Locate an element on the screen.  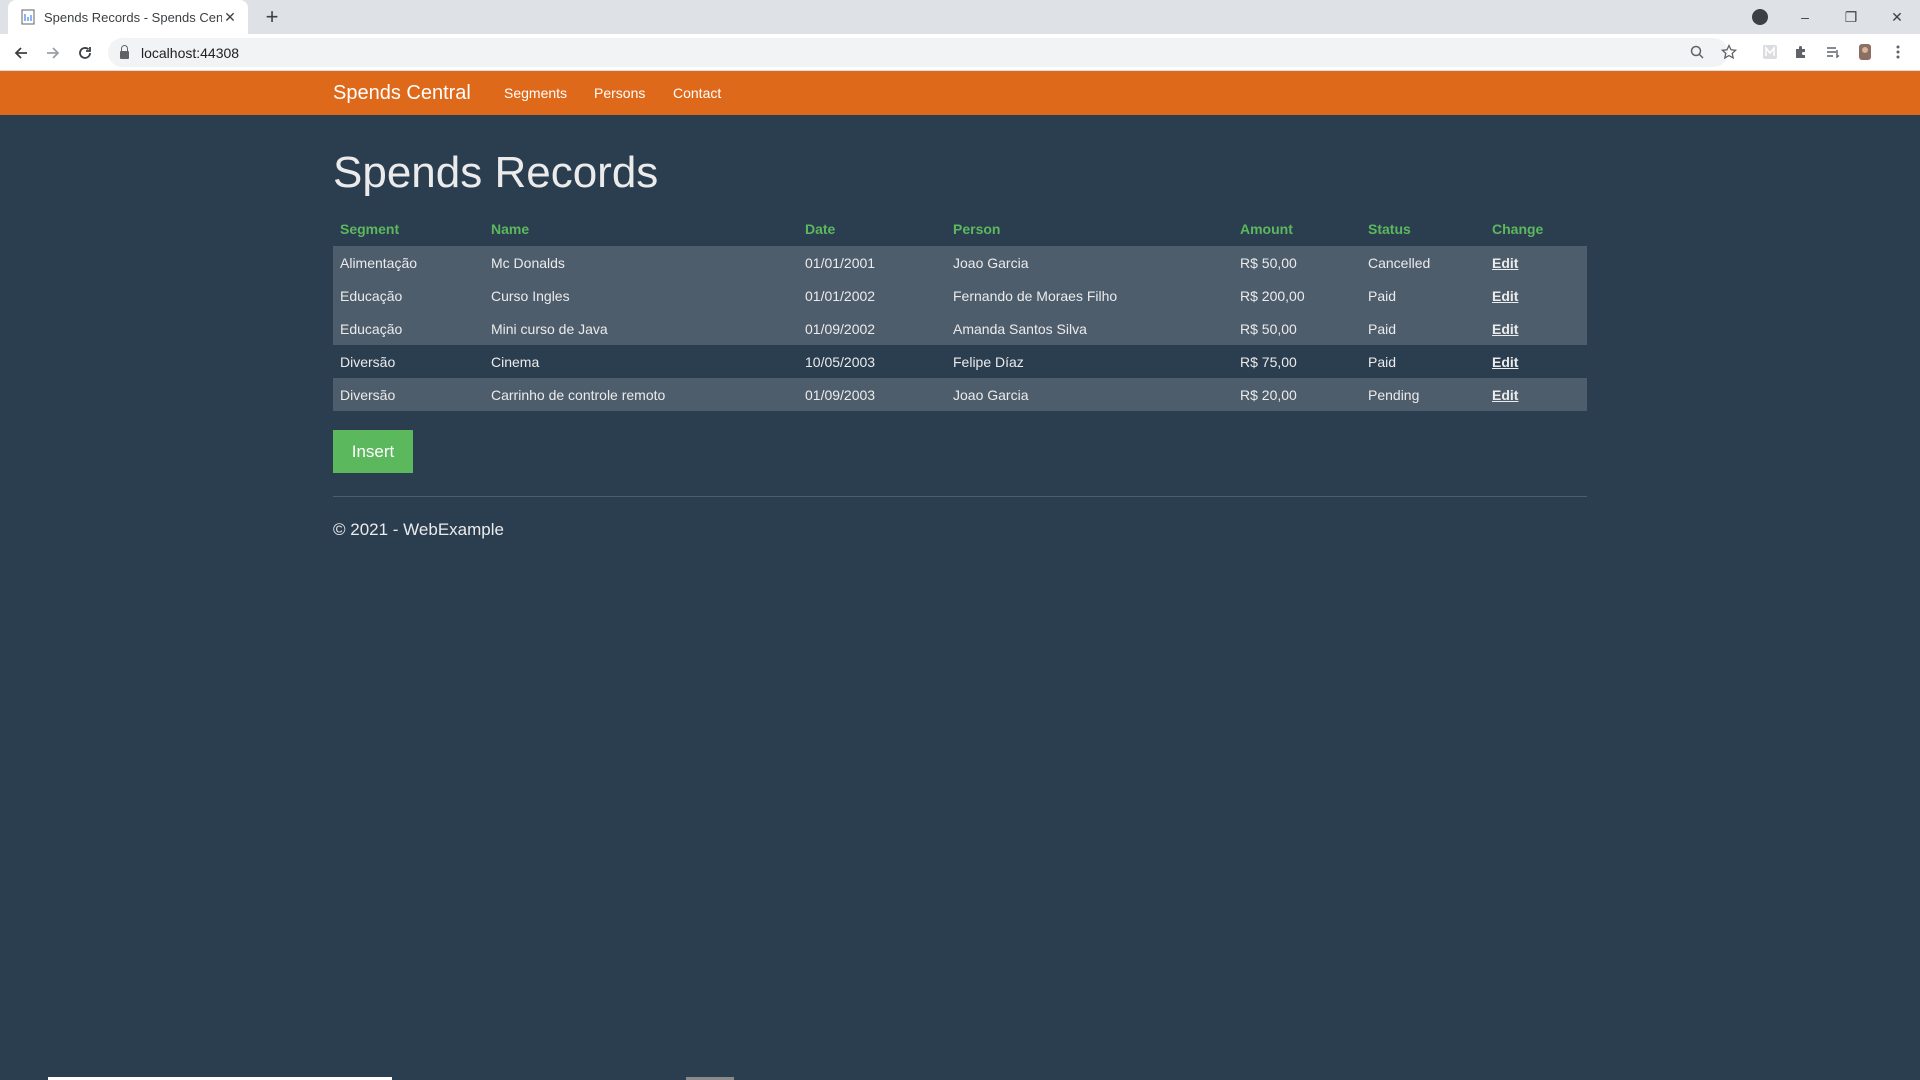
page-icon is located at coordinates (28, 17).